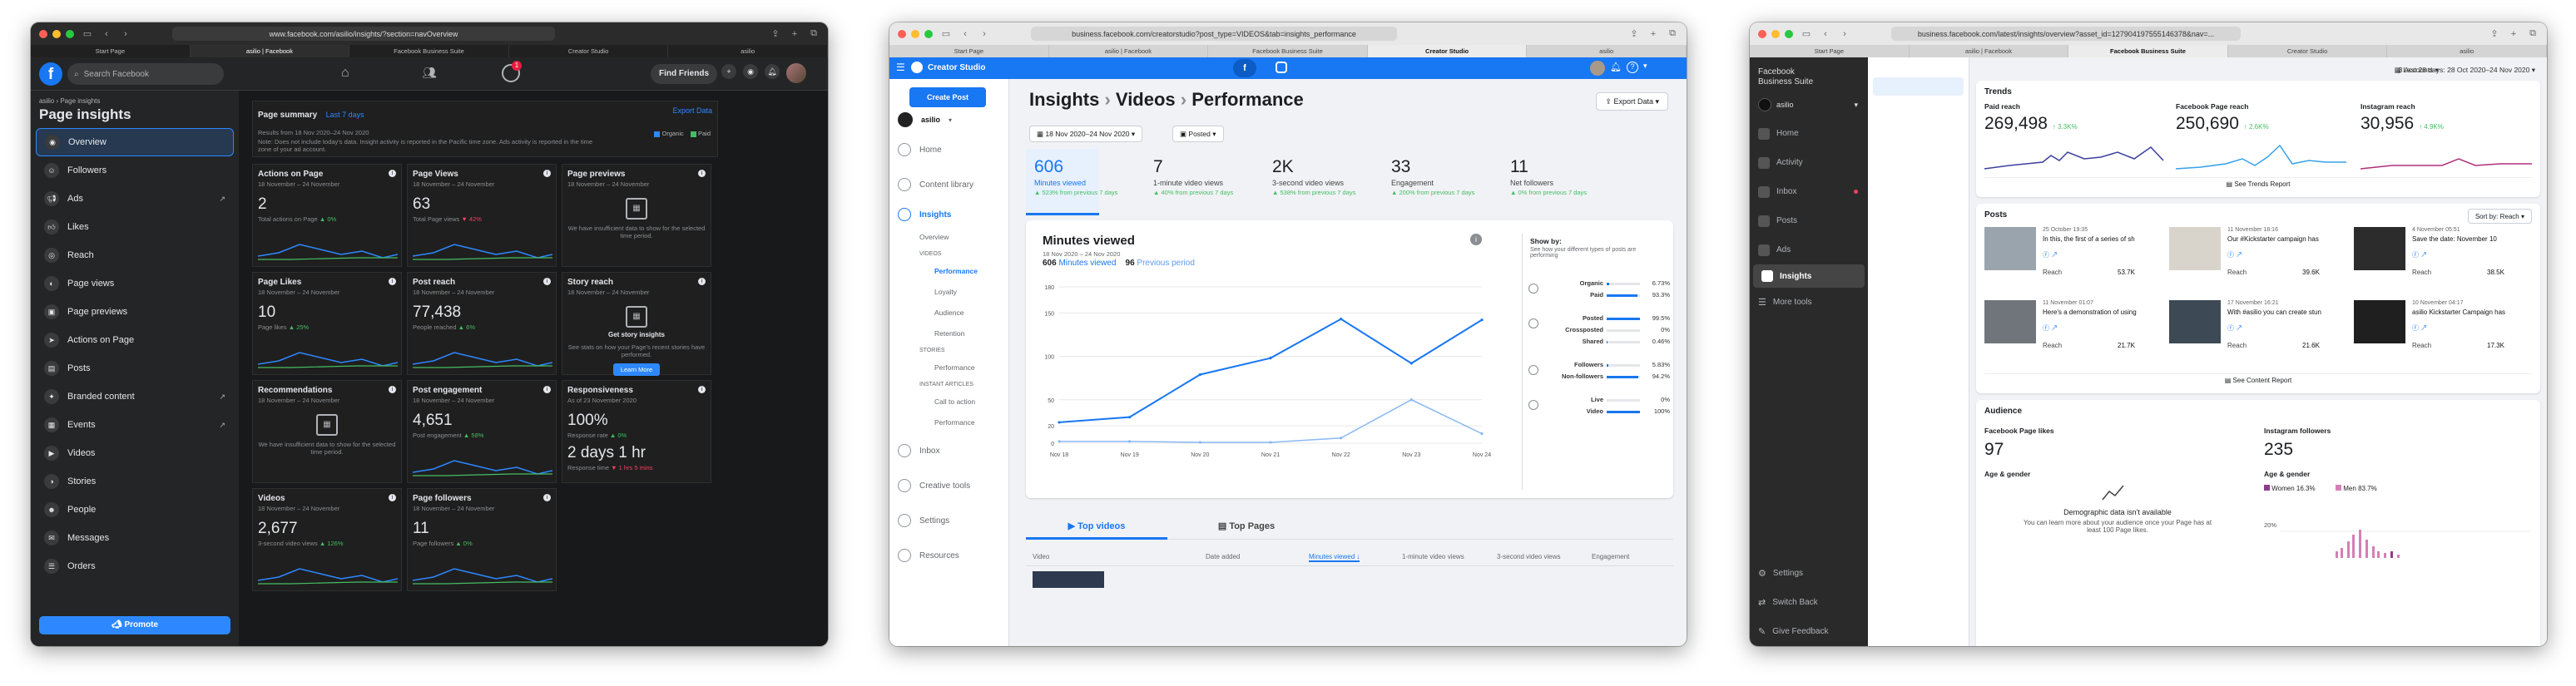 The width and height of the screenshot is (2576, 686). Describe the element at coordinates (728, 71) in the screenshot. I see `create-icon: +` at that location.